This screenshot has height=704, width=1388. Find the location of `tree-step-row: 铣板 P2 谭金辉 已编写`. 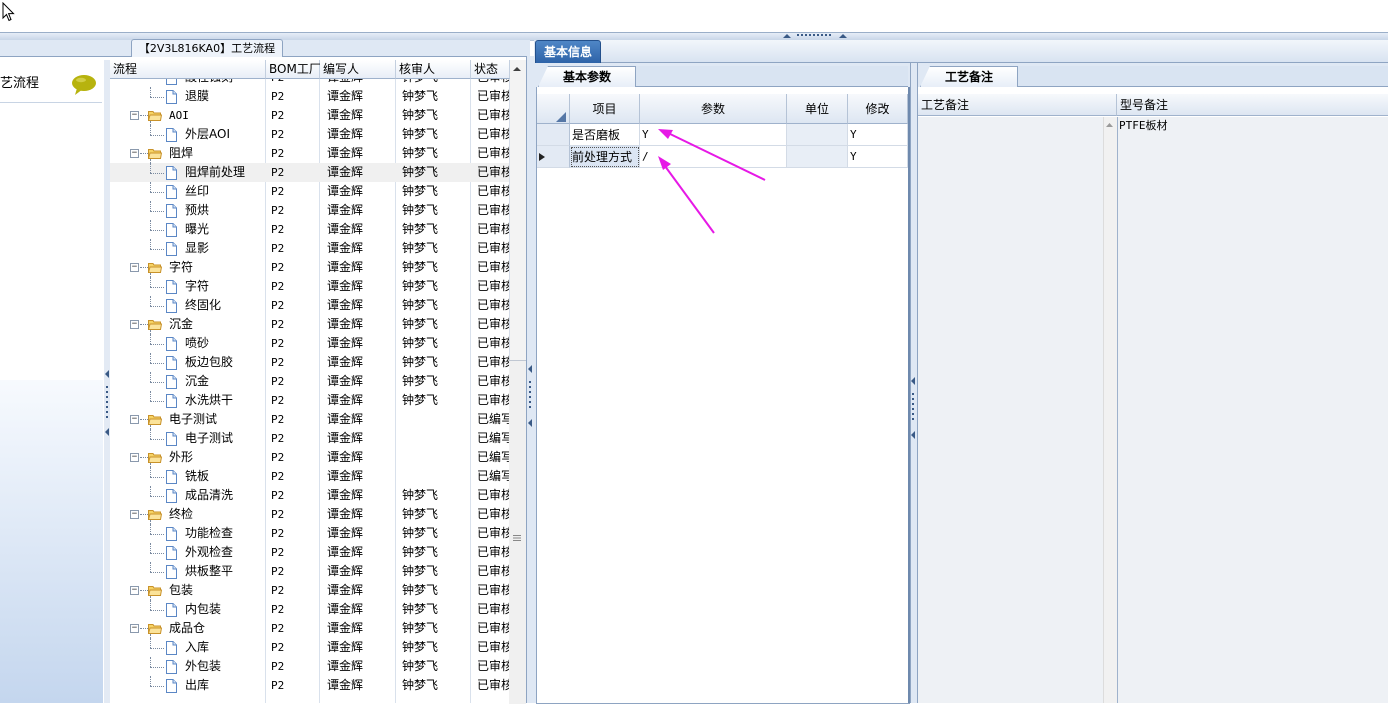

tree-step-row: 铣板 P2 谭金辉 已编写 is located at coordinates (310, 476).